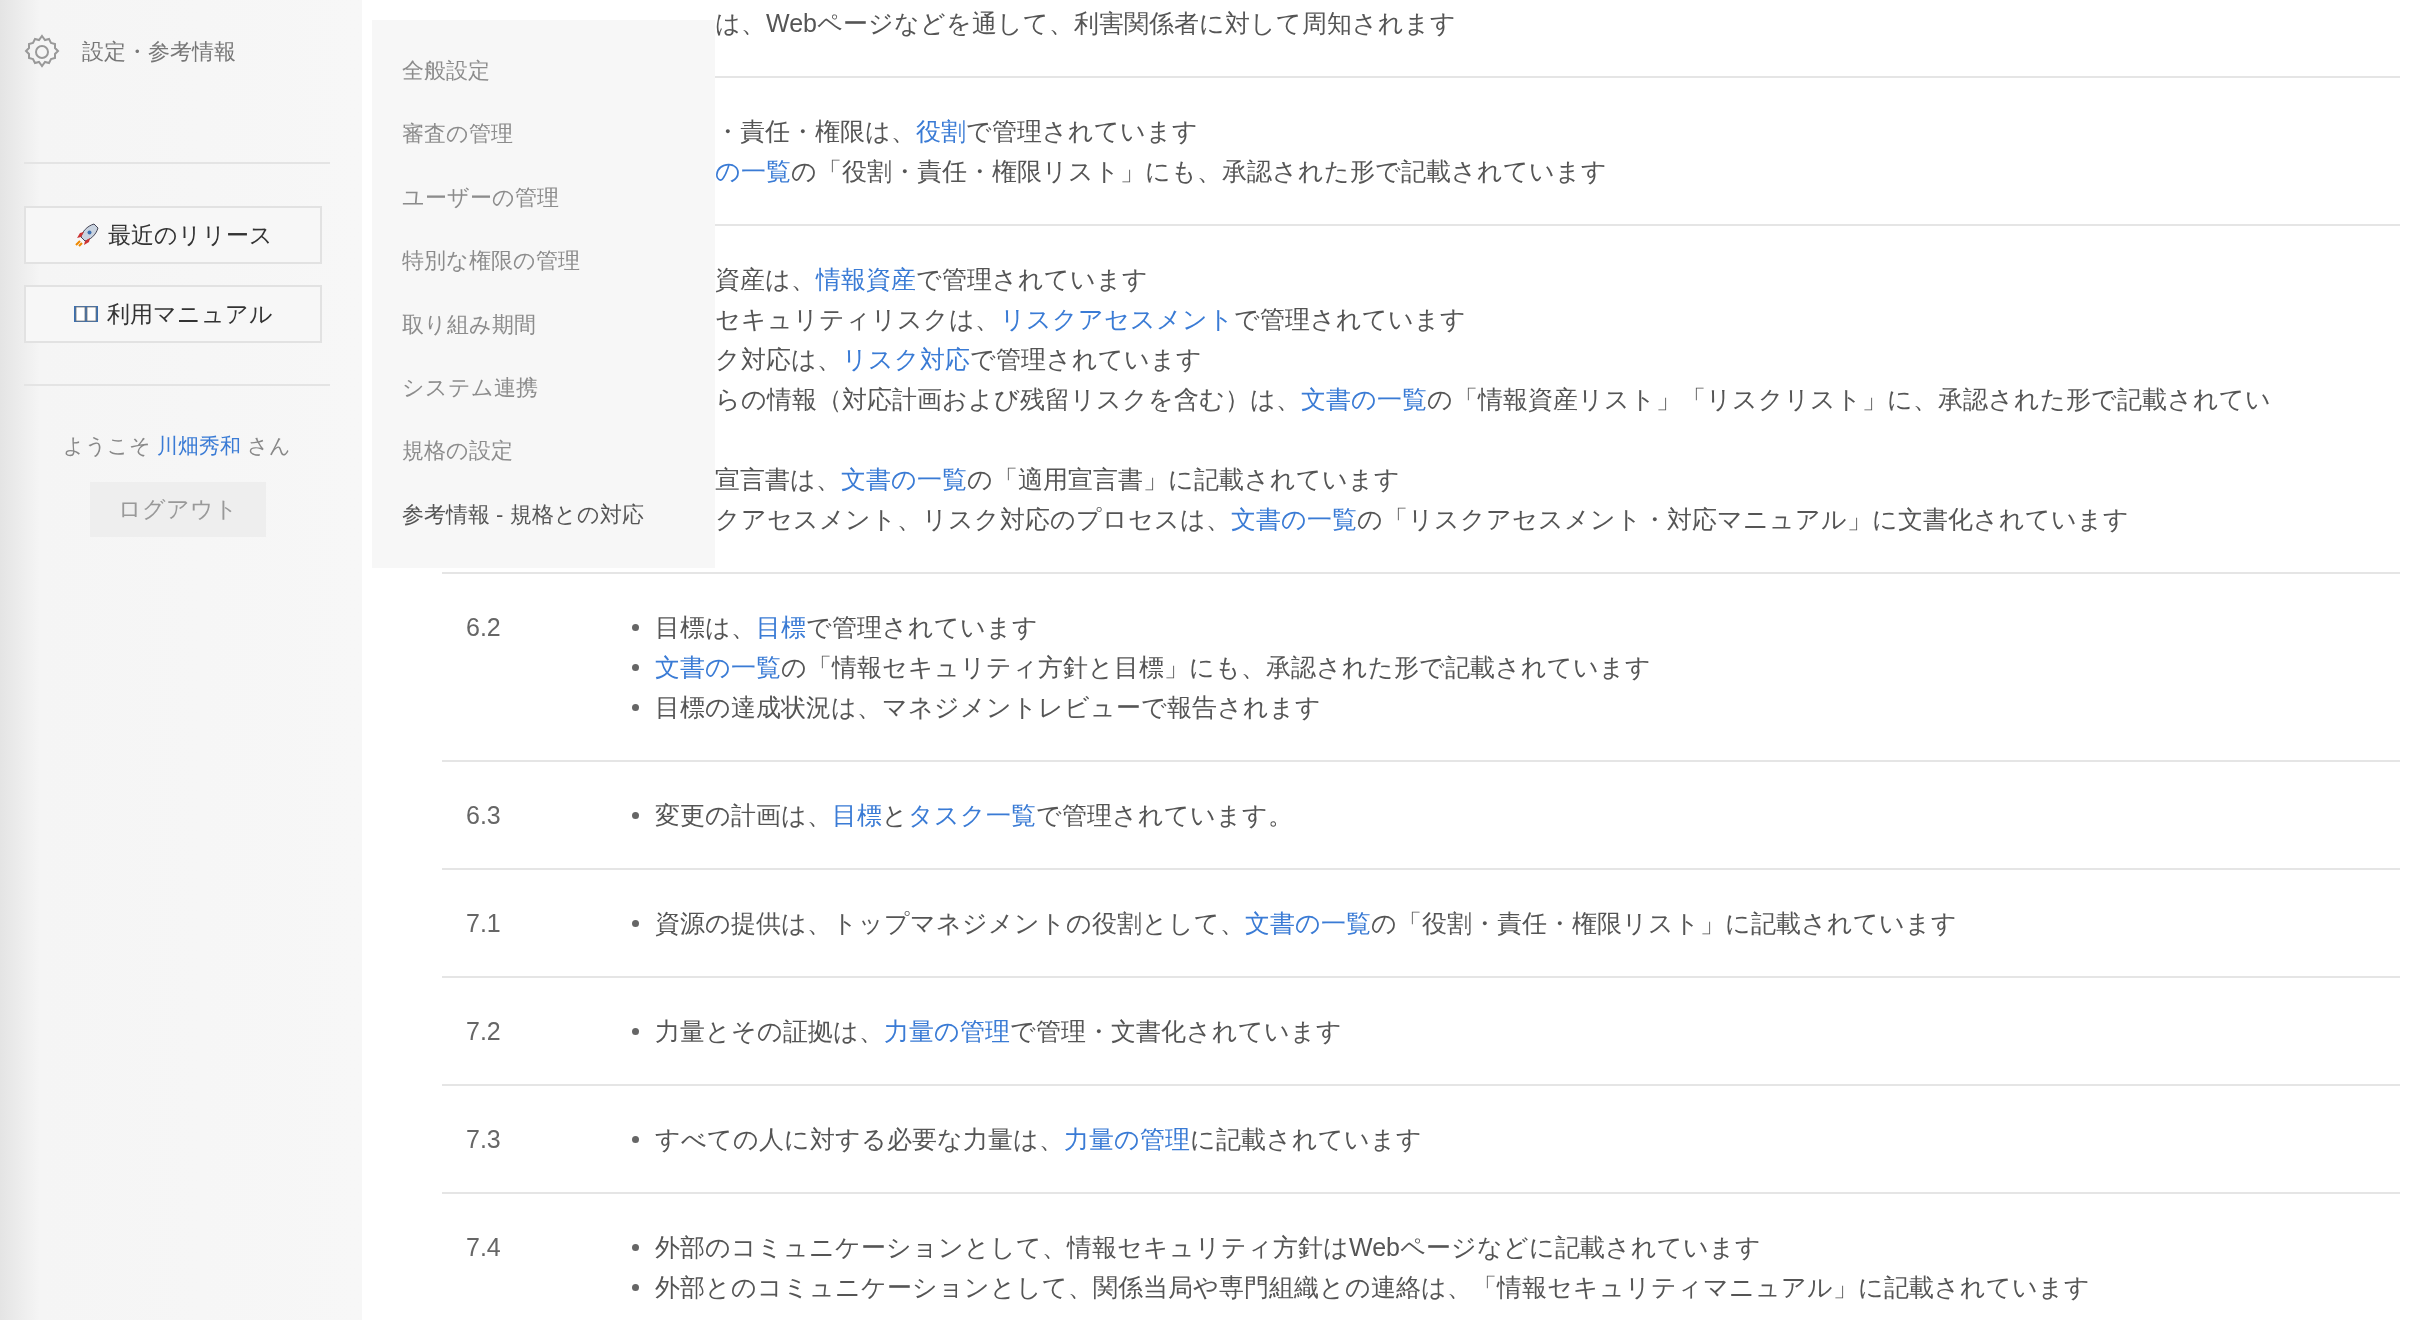 This screenshot has width=2424, height=1320. What do you see at coordinates (457, 464) in the screenshot?
I see `menu-item: 規格の設定` at bounding box center [457, 464].